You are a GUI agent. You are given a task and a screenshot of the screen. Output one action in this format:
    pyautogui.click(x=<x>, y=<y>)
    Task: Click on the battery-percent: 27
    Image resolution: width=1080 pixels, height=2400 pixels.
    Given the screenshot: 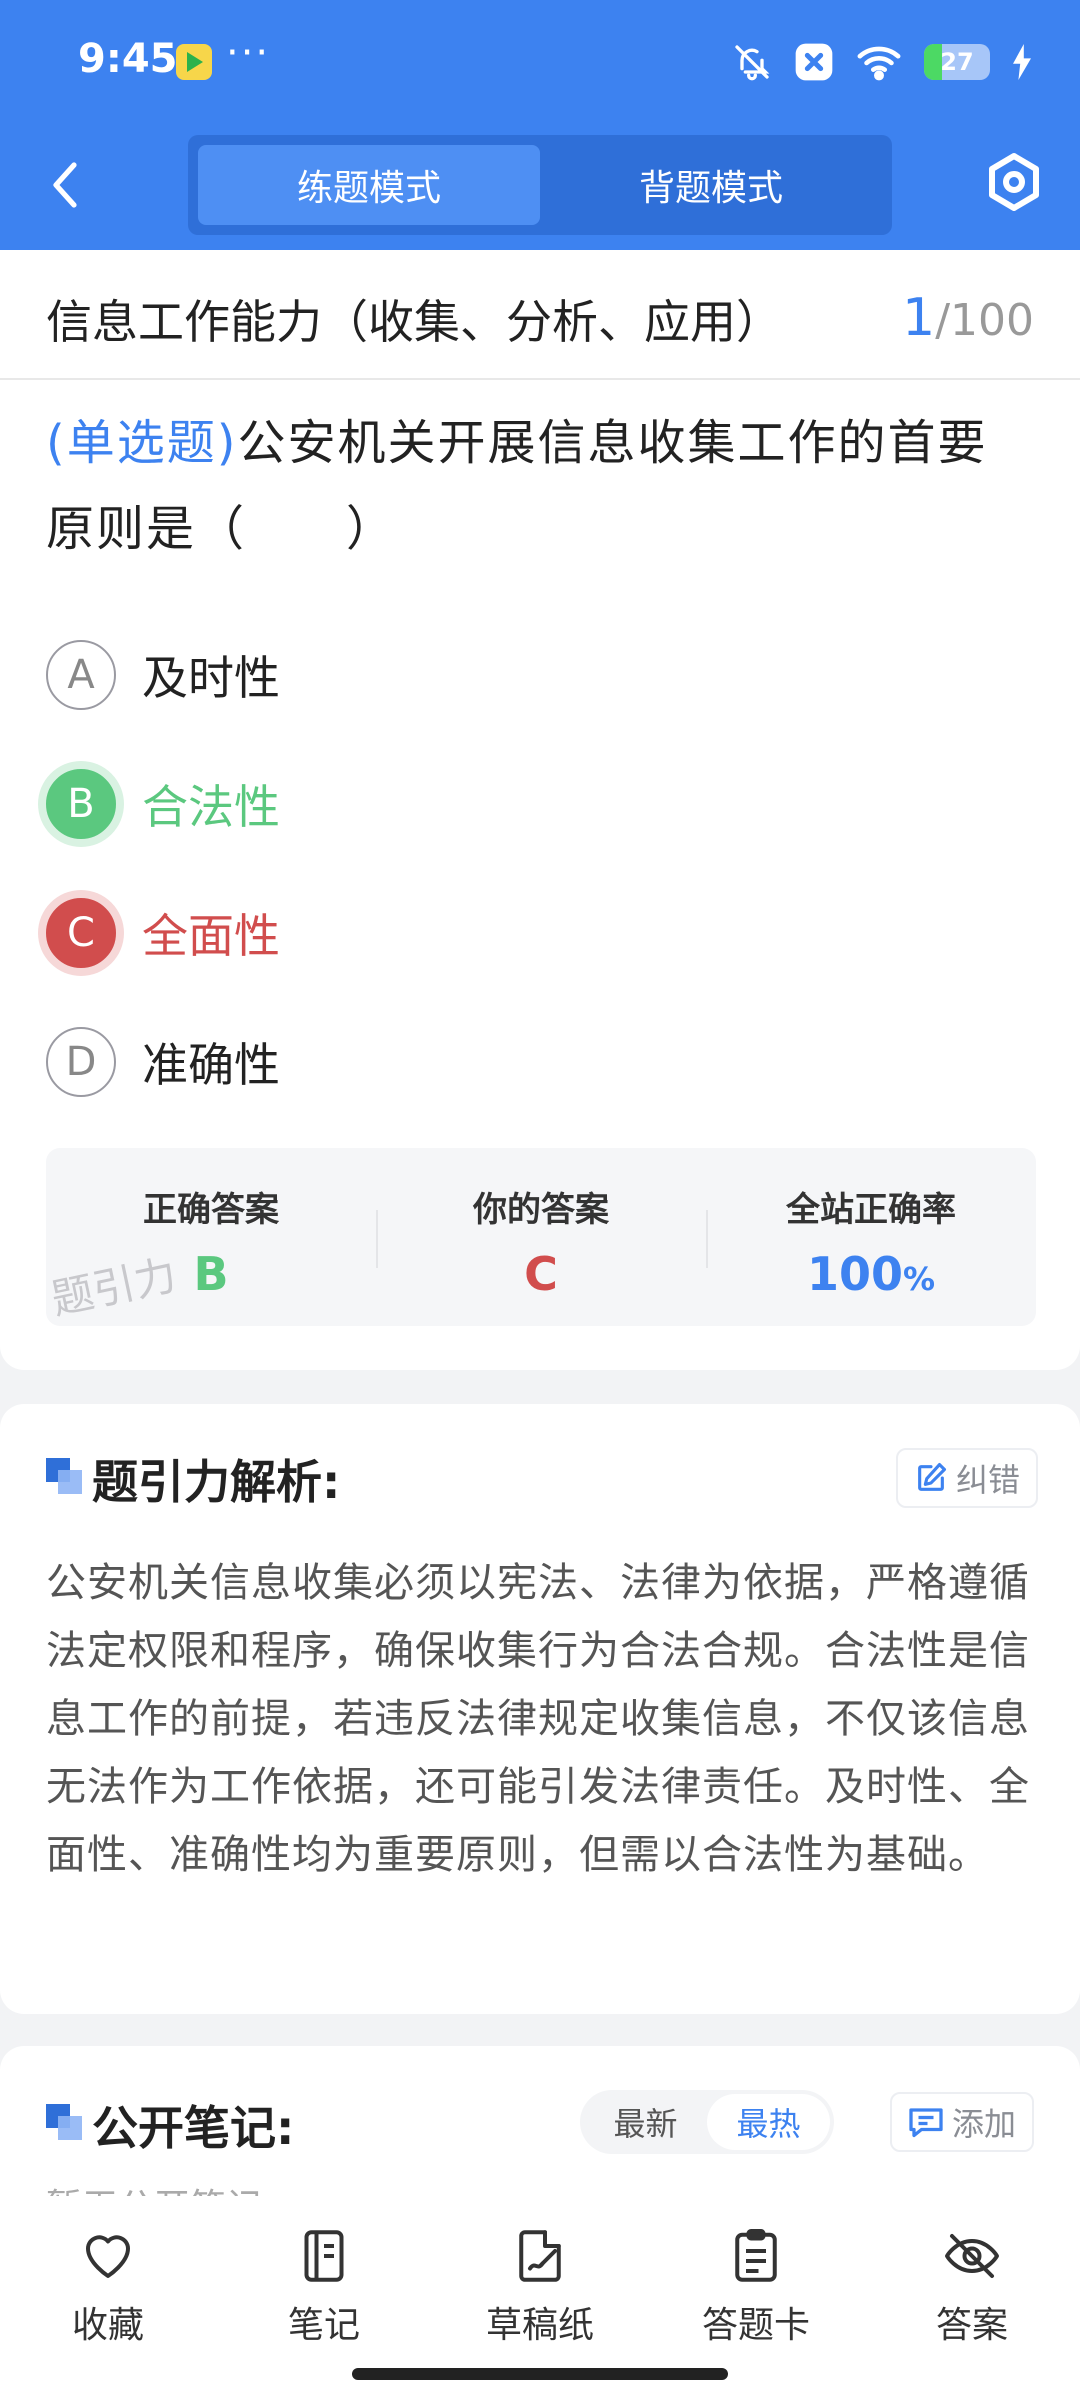 What is the action you would take?
    pyautogui.click(x=957, y=62)
    